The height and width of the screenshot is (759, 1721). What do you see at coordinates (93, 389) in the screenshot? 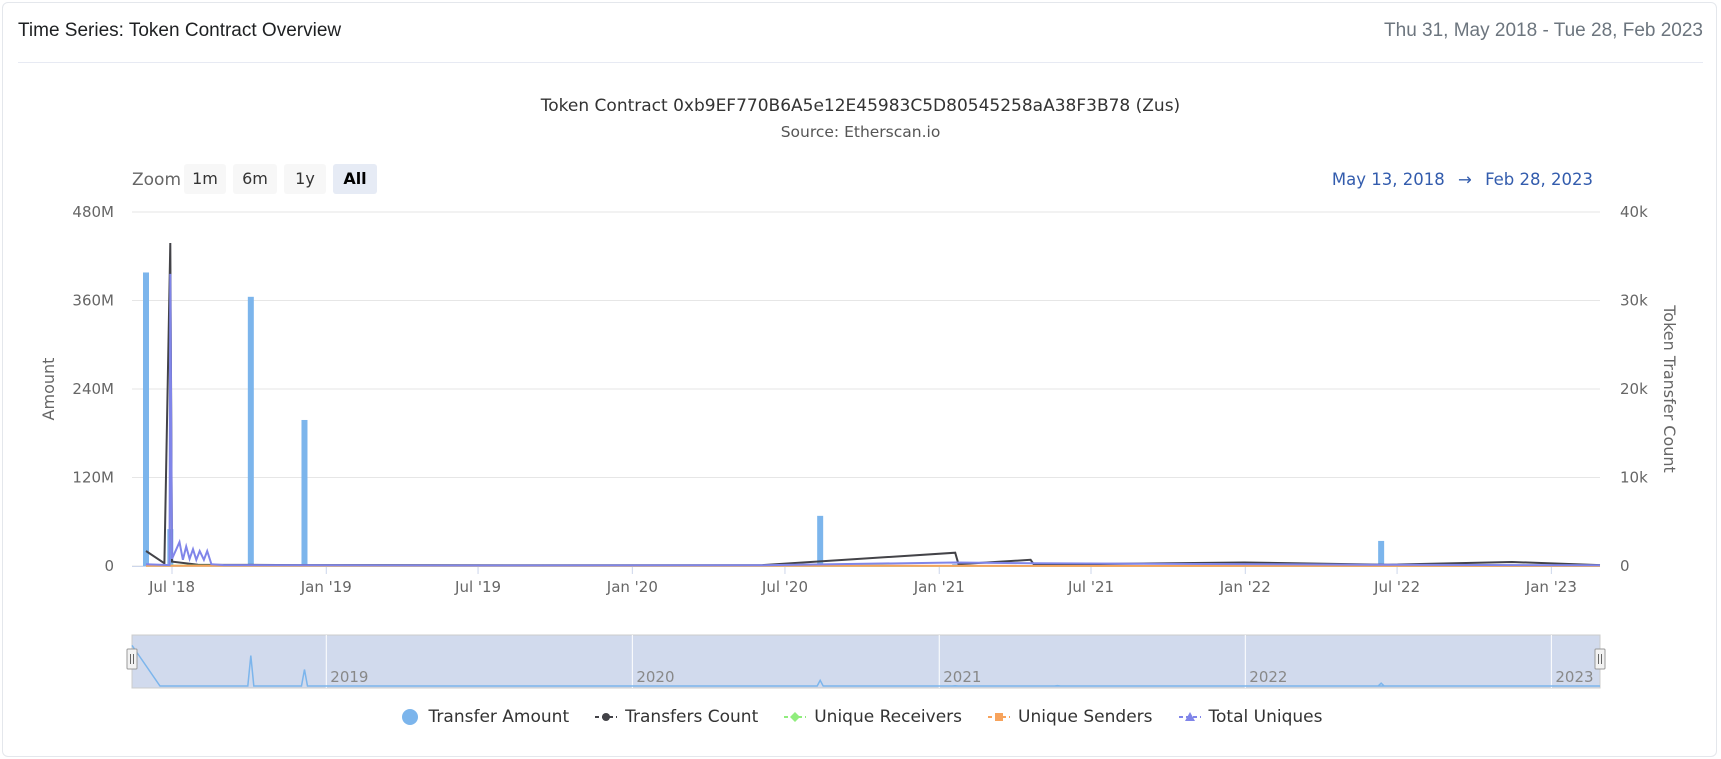
I see `y-left-tick-label: 240M` at bounding box center [93, 389].